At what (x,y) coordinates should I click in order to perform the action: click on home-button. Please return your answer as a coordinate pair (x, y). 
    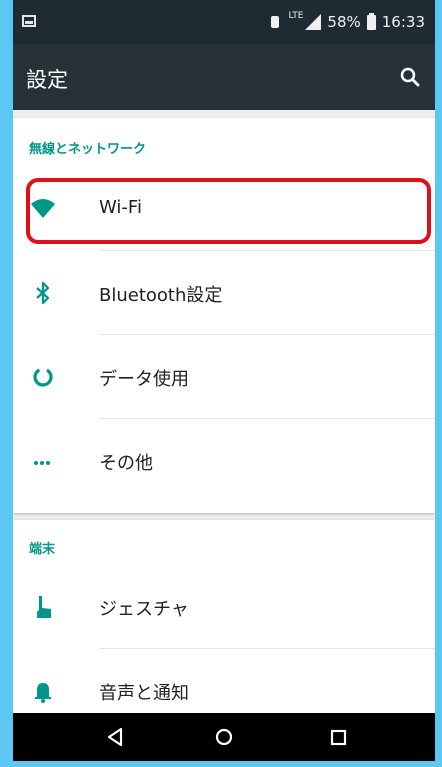
    Looking at the image, I should click on (224, 737).